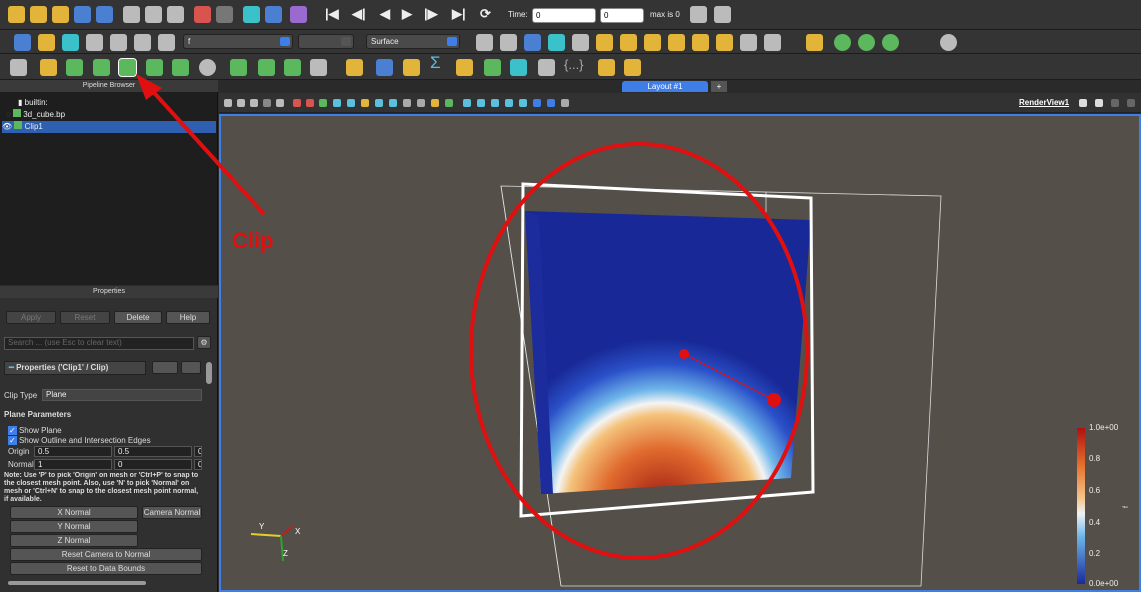 Image resolution: width=1141 pixels, height=592 pixels. Describe the element at coordinates (253, 240) in the screenshot. I see `annotation-clip-label: Clip` at that location.